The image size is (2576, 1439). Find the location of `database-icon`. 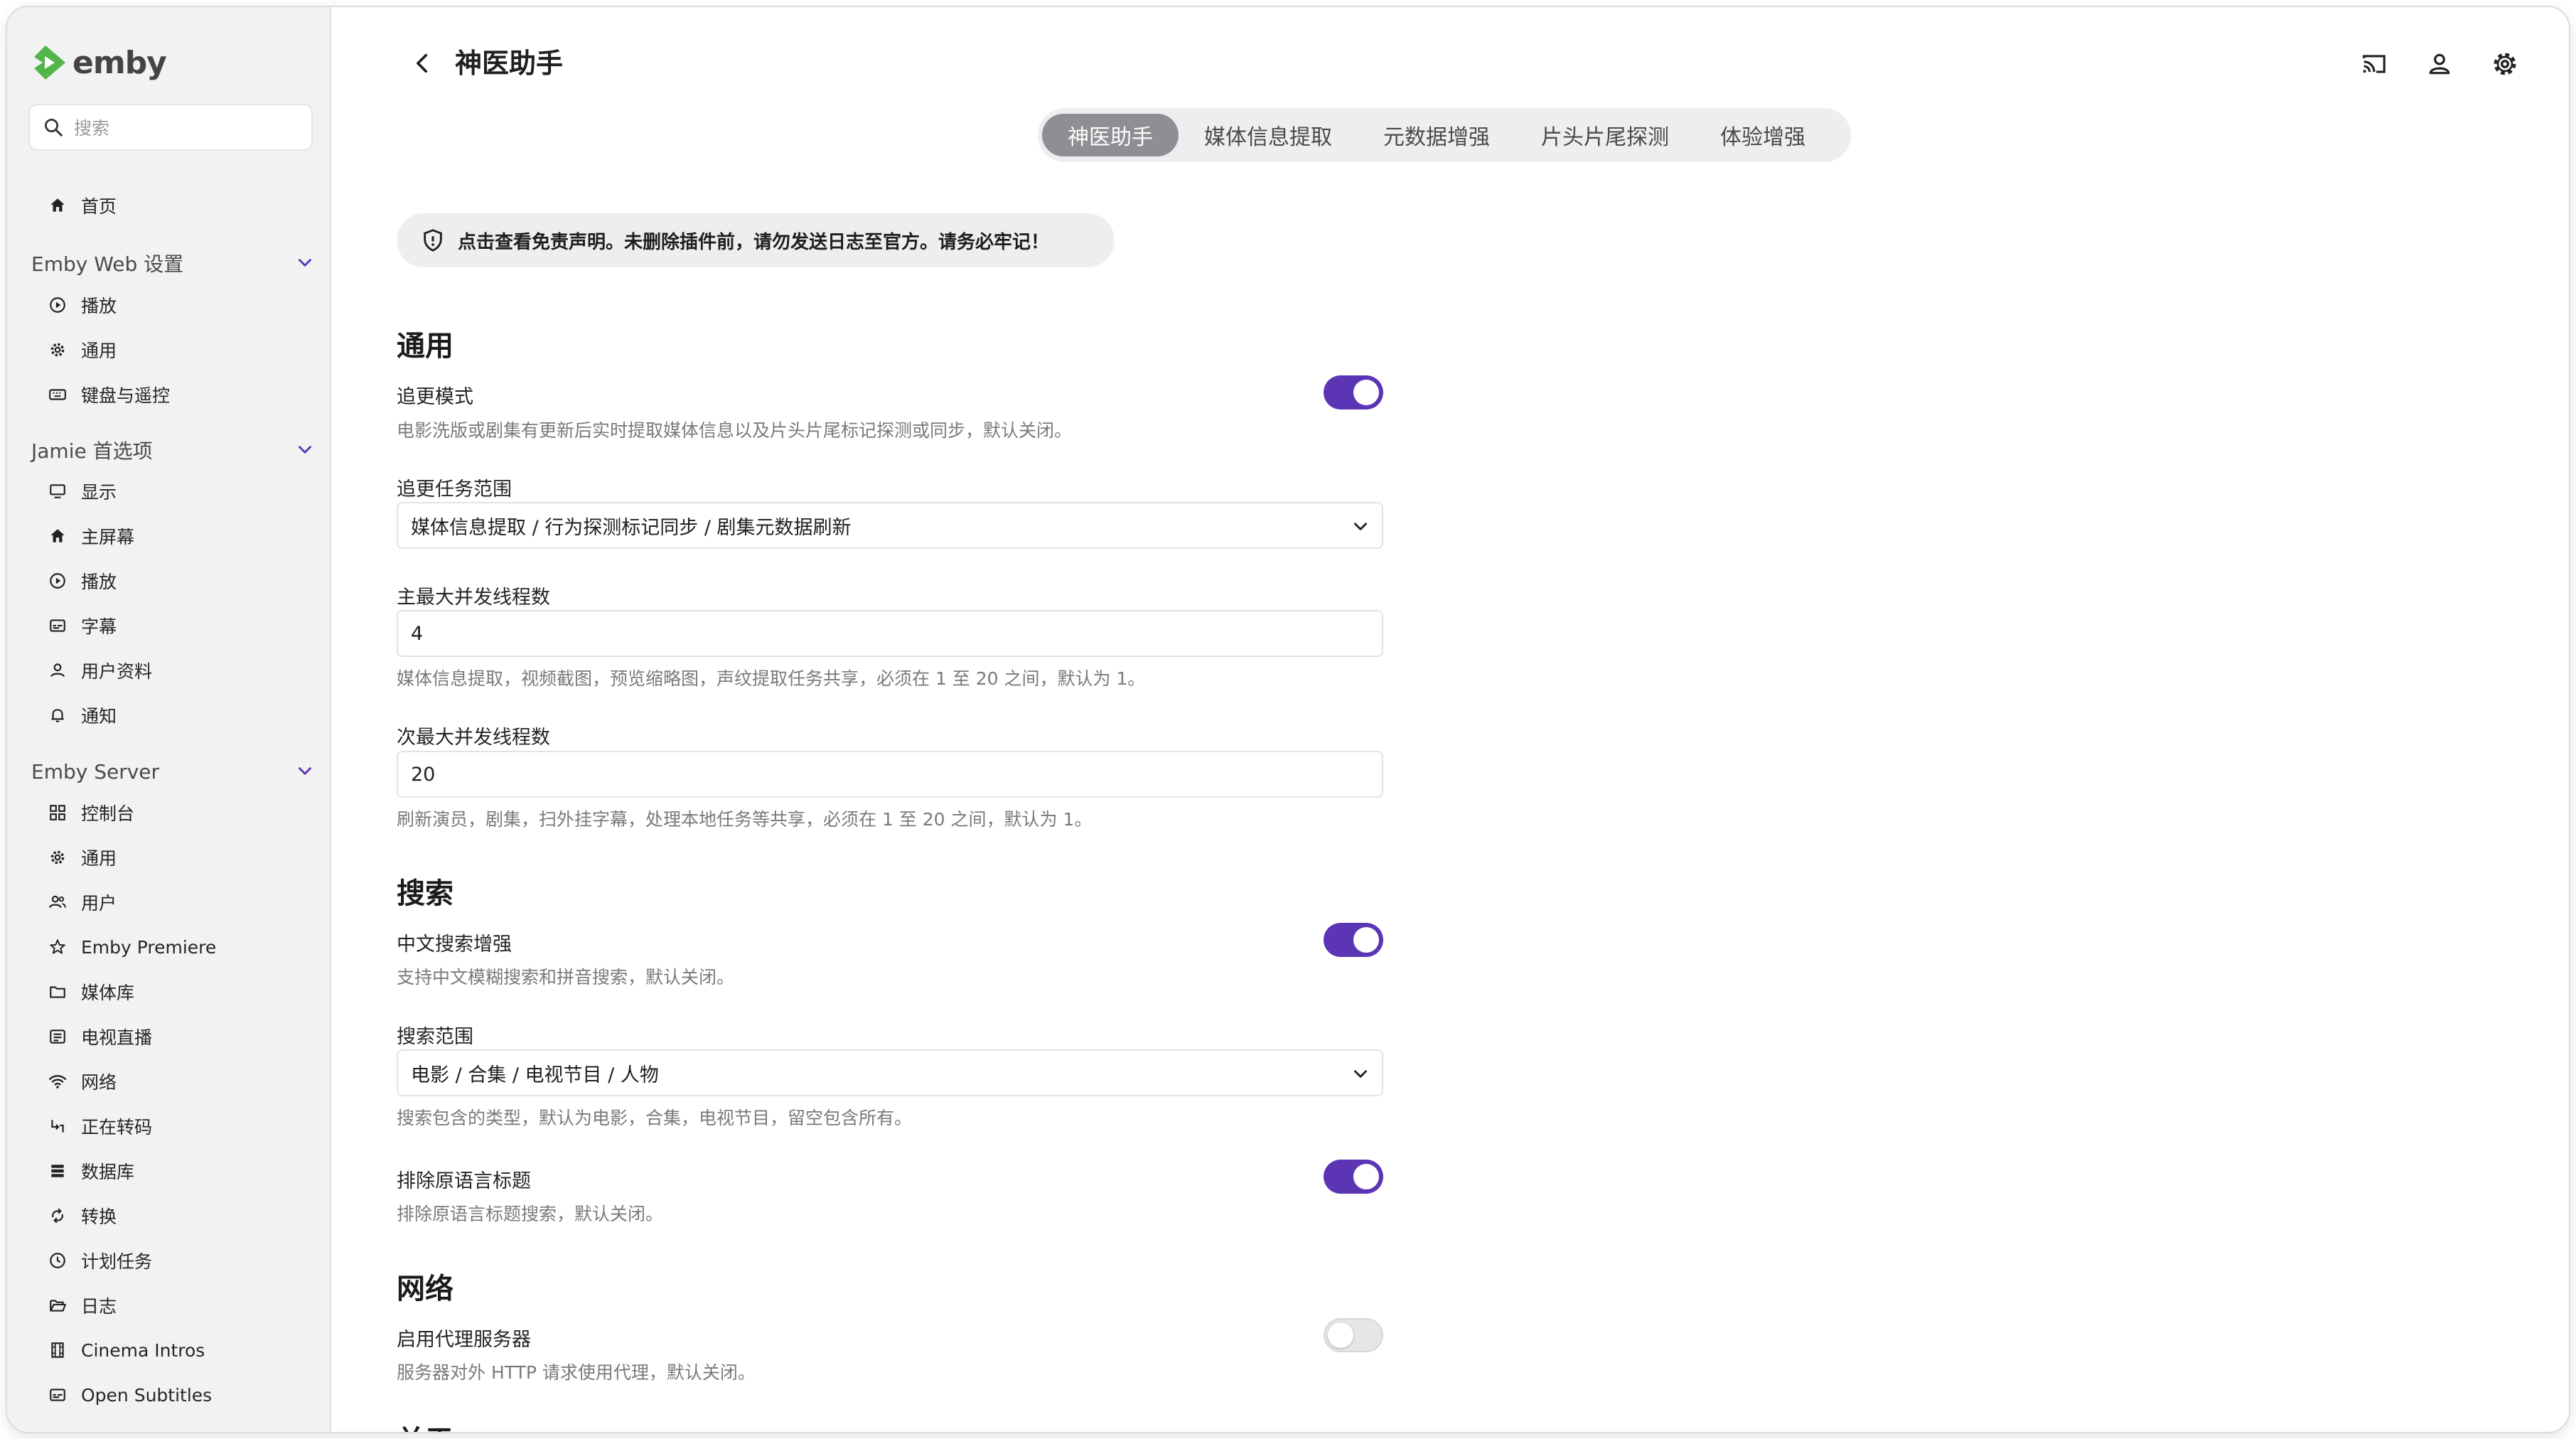

database-icon is located at coordinates (57, 1171).